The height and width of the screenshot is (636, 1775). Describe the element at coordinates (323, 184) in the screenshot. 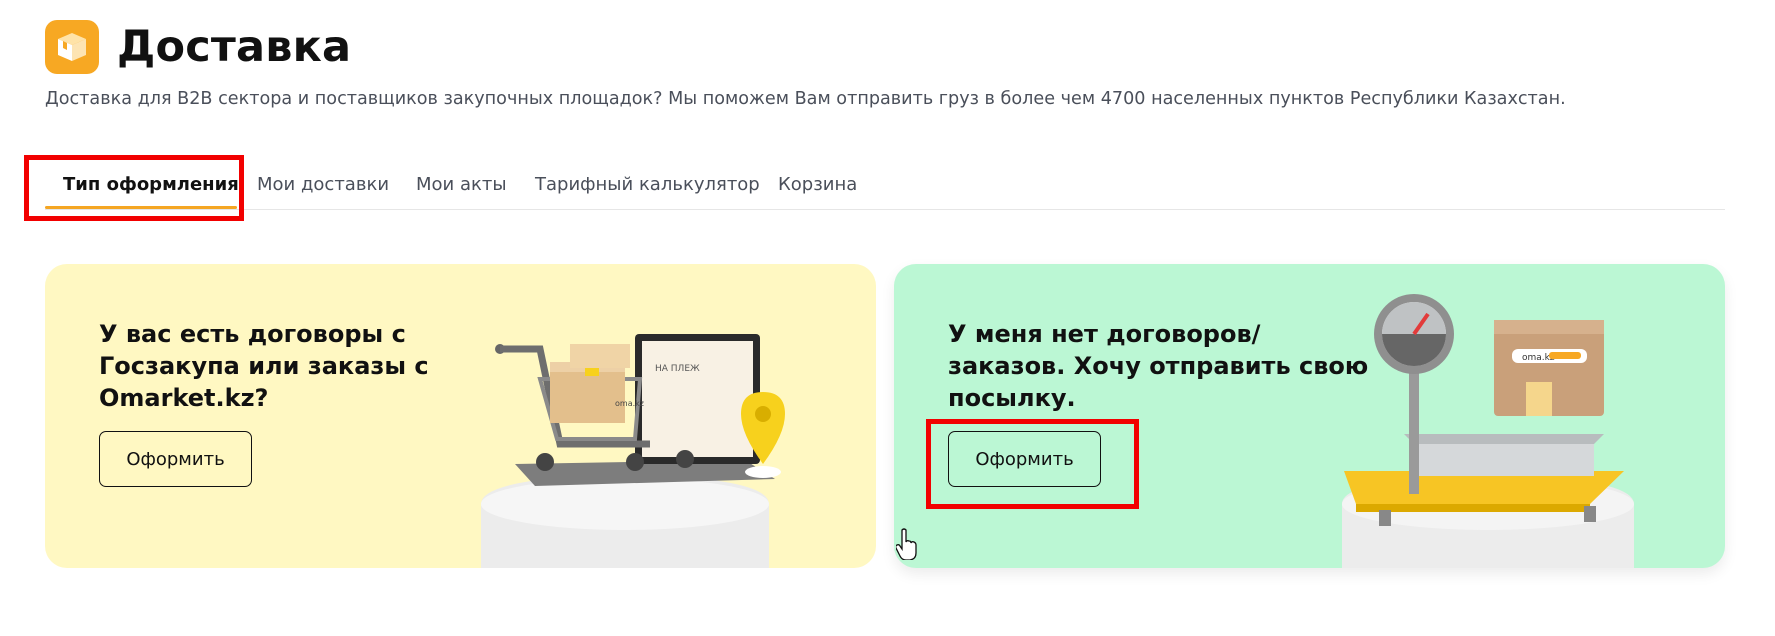

I see `tab-my-deliveries: Мои доставки` at that location.